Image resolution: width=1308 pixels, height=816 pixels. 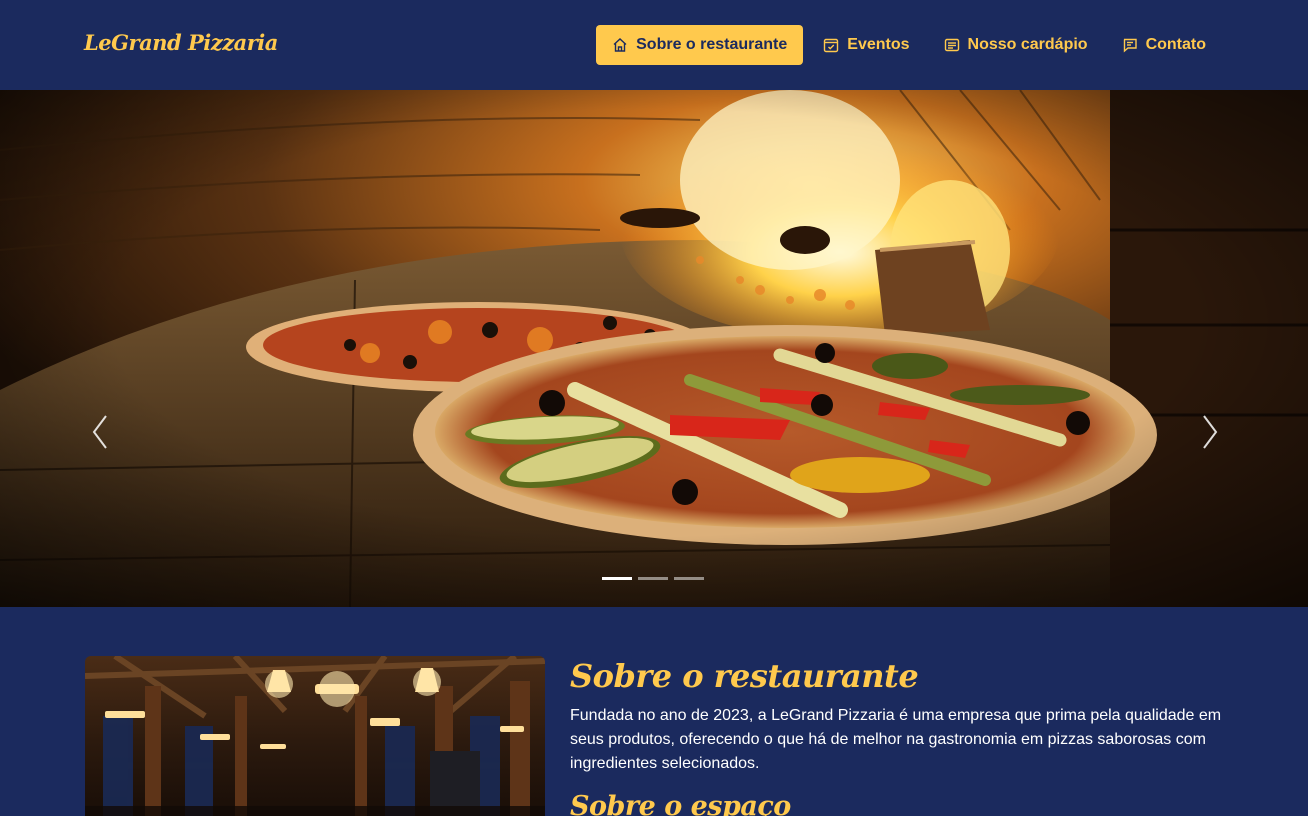 I want to click on nav-item-sobre: Sobre o restaurante, so click(x=700, y=45).